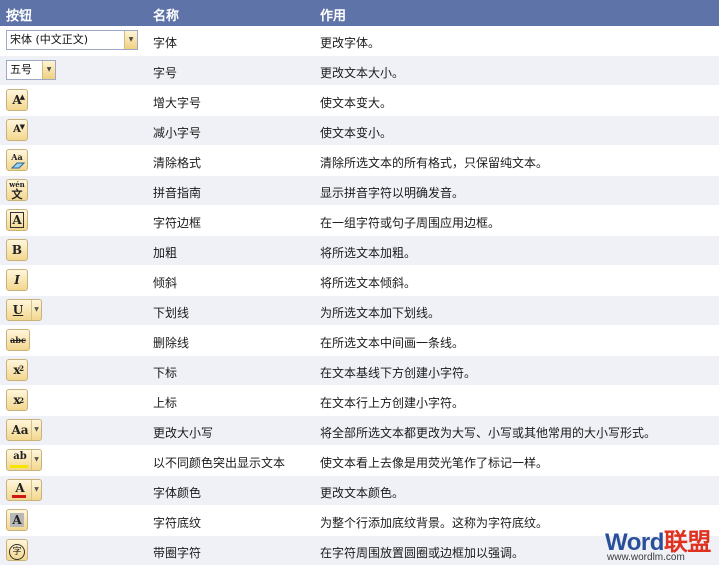 The width and height of the screenshot is (719, 567). What do you see at coordinates (17, 370) in the screenshot?
I see `subscript-icon: x2` at bounding box center [17, 370].